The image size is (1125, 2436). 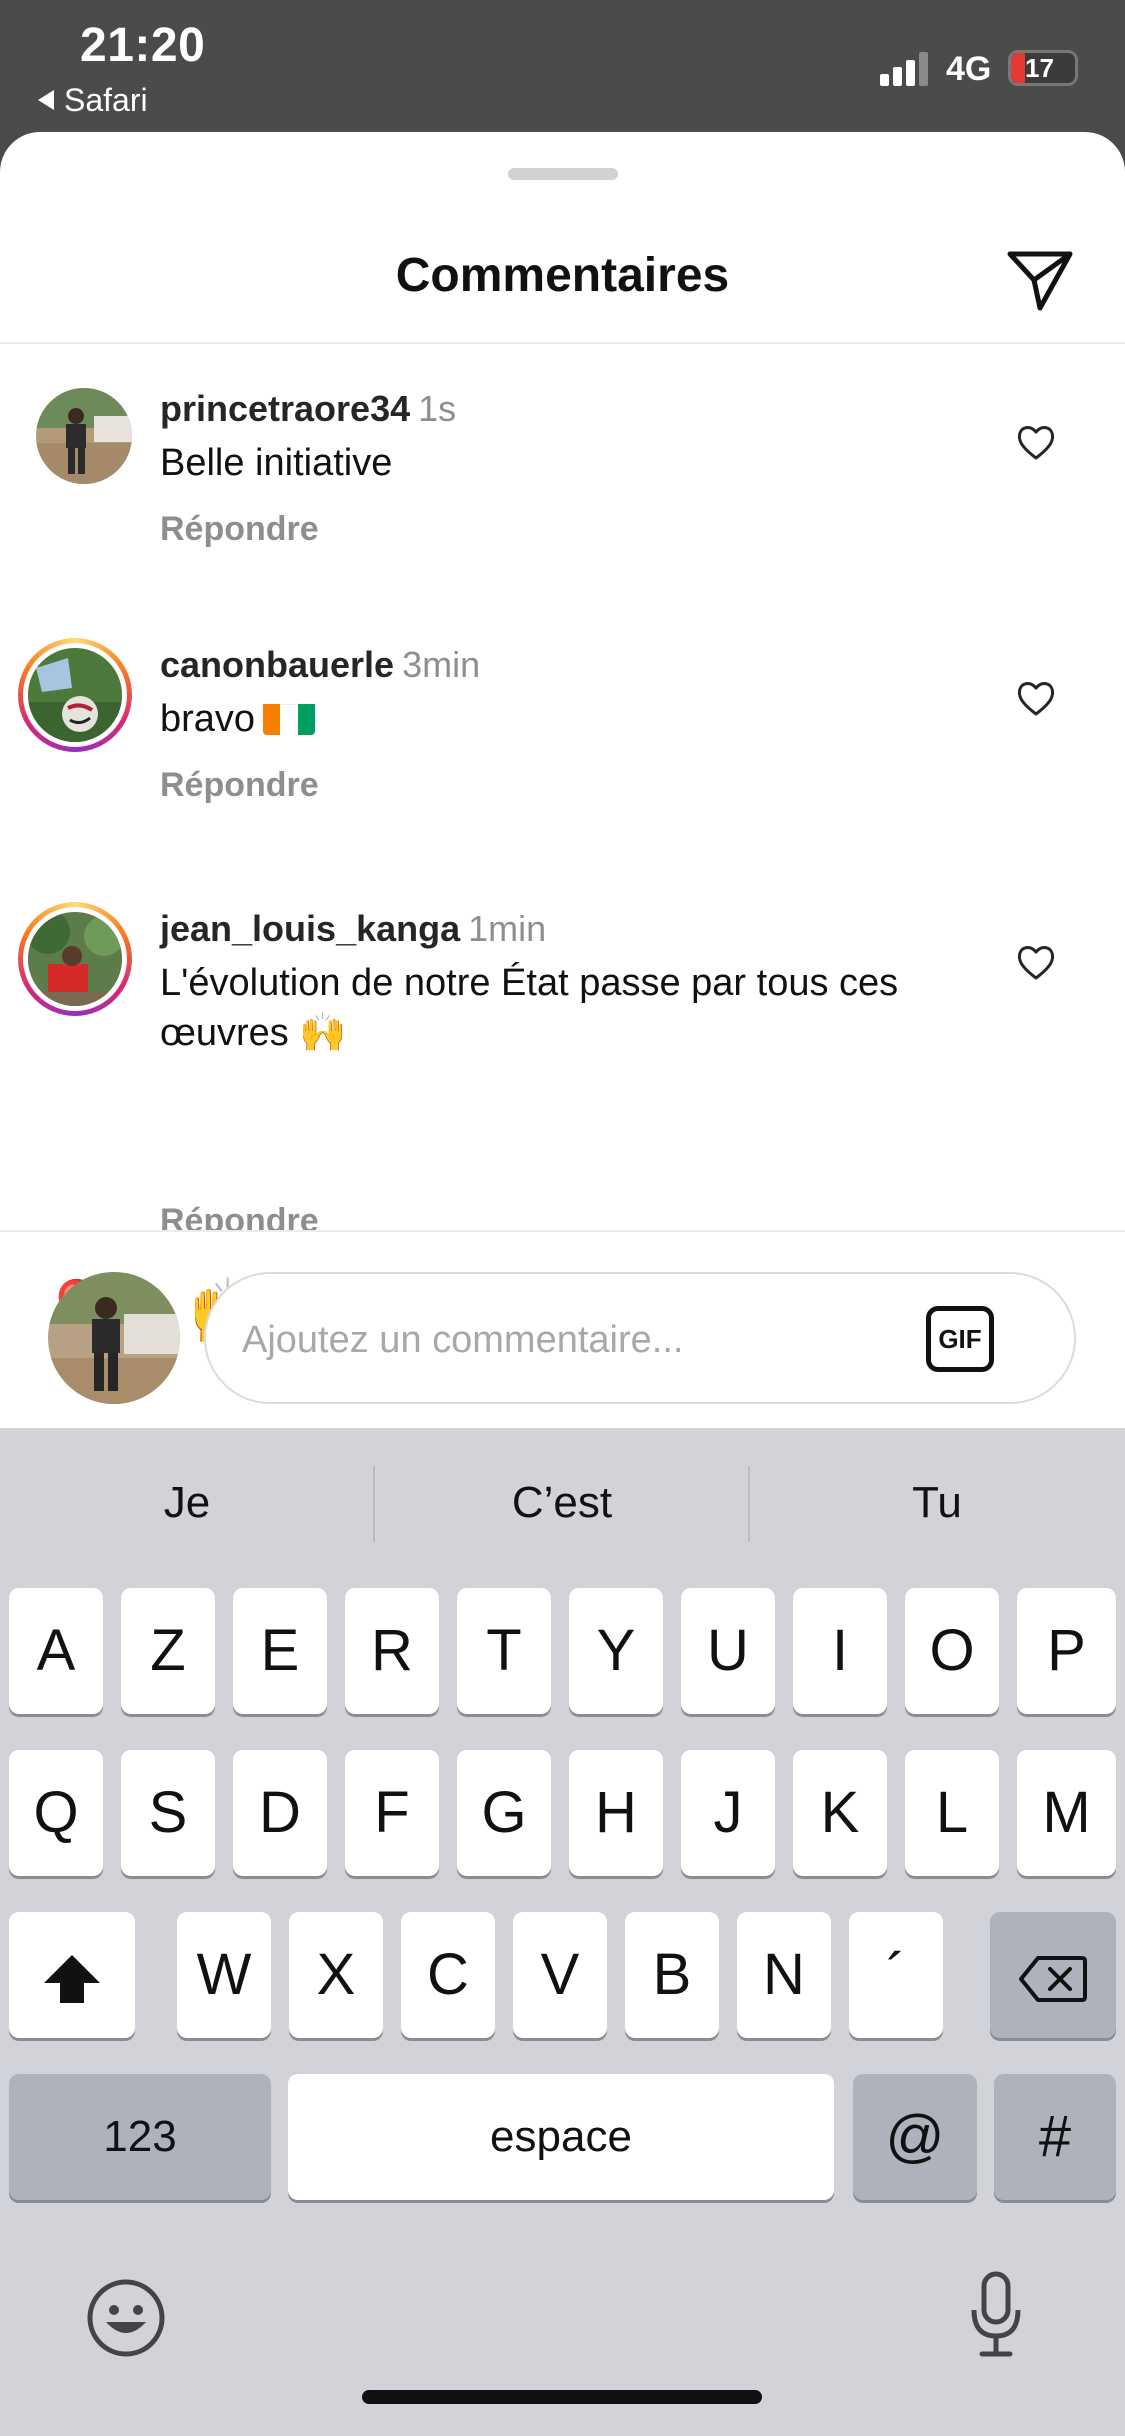 I want to click on key-s: S, so click(x=168, y=1813).